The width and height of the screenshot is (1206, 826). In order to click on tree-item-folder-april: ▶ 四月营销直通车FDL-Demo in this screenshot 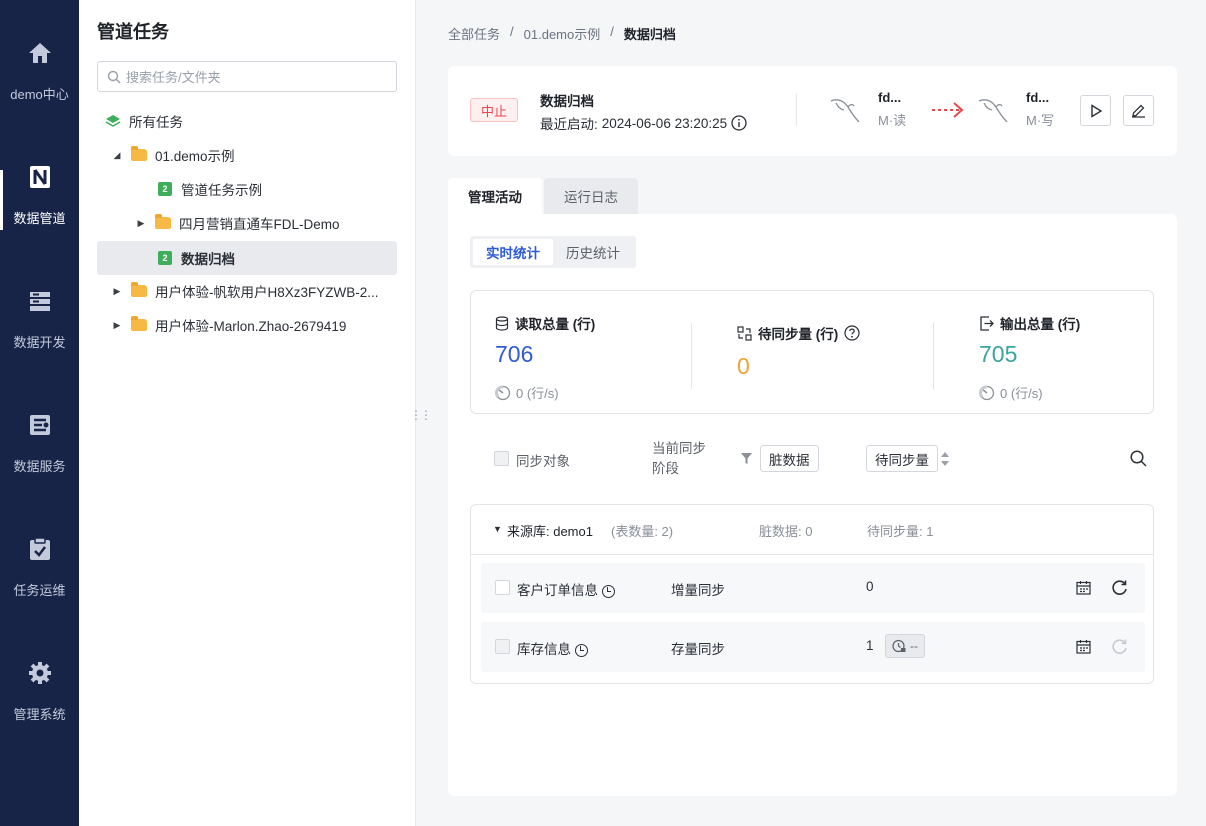, I will do `click(247, 223)`.